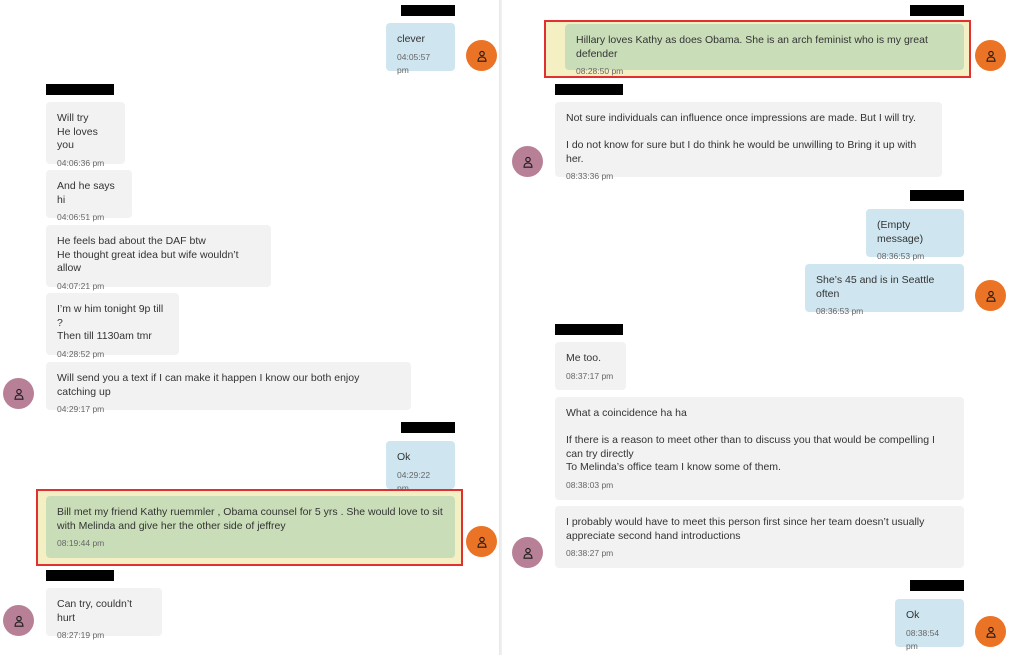 This screenshot has width=1024, height=655. I want to click on message-time: 04:05:57 pm, so click(414, 63).